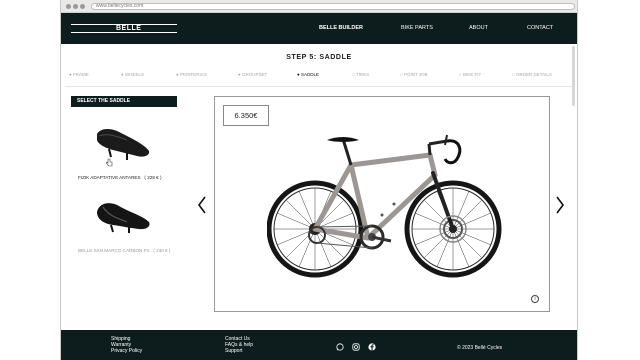 The height and width of the screenshot is (360, 640). I want to click on footer-link-privacy: Privacy Policy, so click(126, 351).